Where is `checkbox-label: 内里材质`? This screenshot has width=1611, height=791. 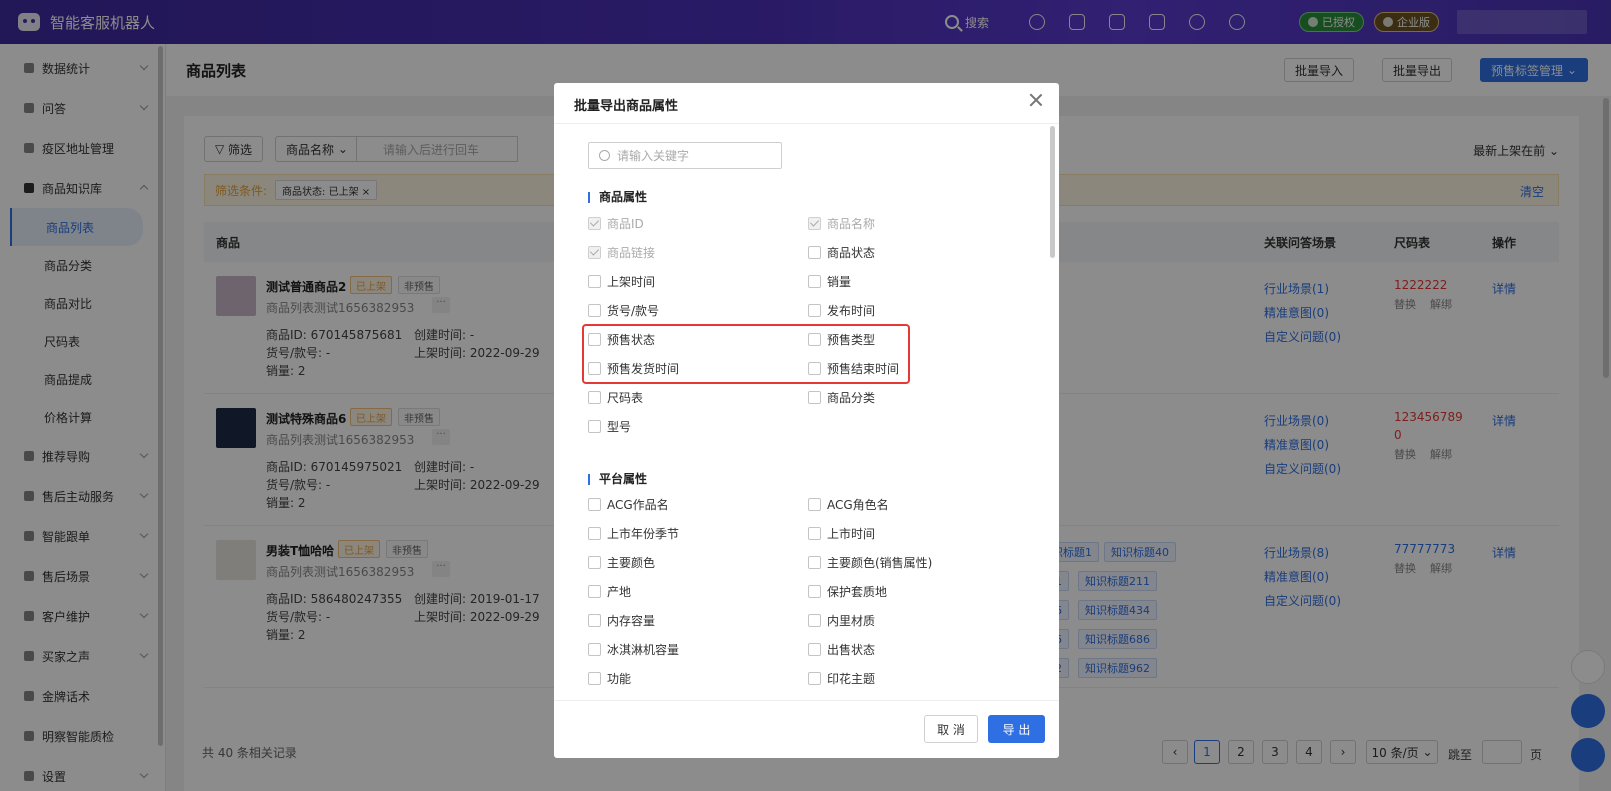 checkbox-label: 内里材质 is located at coordinates (851, 621).